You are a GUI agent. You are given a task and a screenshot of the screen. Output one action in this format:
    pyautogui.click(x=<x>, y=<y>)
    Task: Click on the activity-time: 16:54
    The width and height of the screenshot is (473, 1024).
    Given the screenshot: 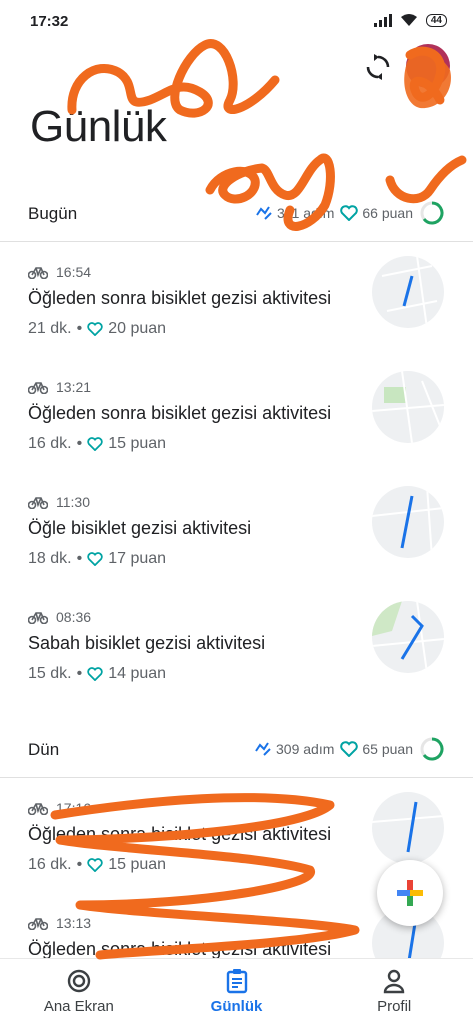 What is the action you would take?
    pyautogui.click(x=74, y=272)
    